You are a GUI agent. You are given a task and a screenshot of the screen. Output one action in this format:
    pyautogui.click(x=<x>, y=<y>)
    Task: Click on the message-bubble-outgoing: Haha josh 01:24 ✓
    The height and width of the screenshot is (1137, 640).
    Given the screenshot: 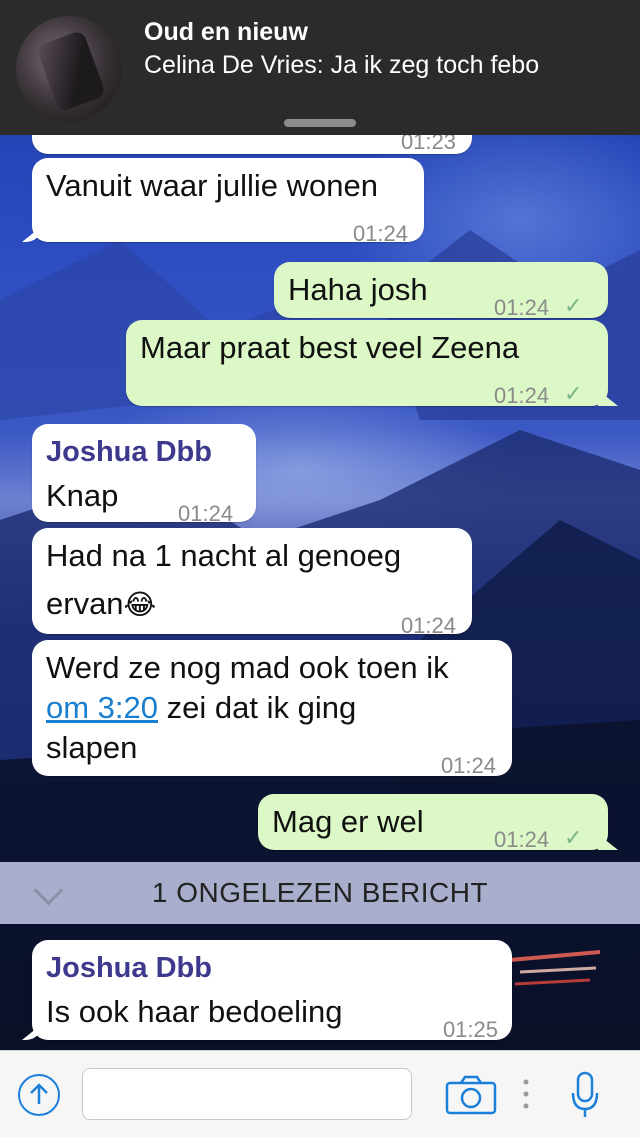 What is the action you would take?
    pyautogui.click(x=441, y=291)
    